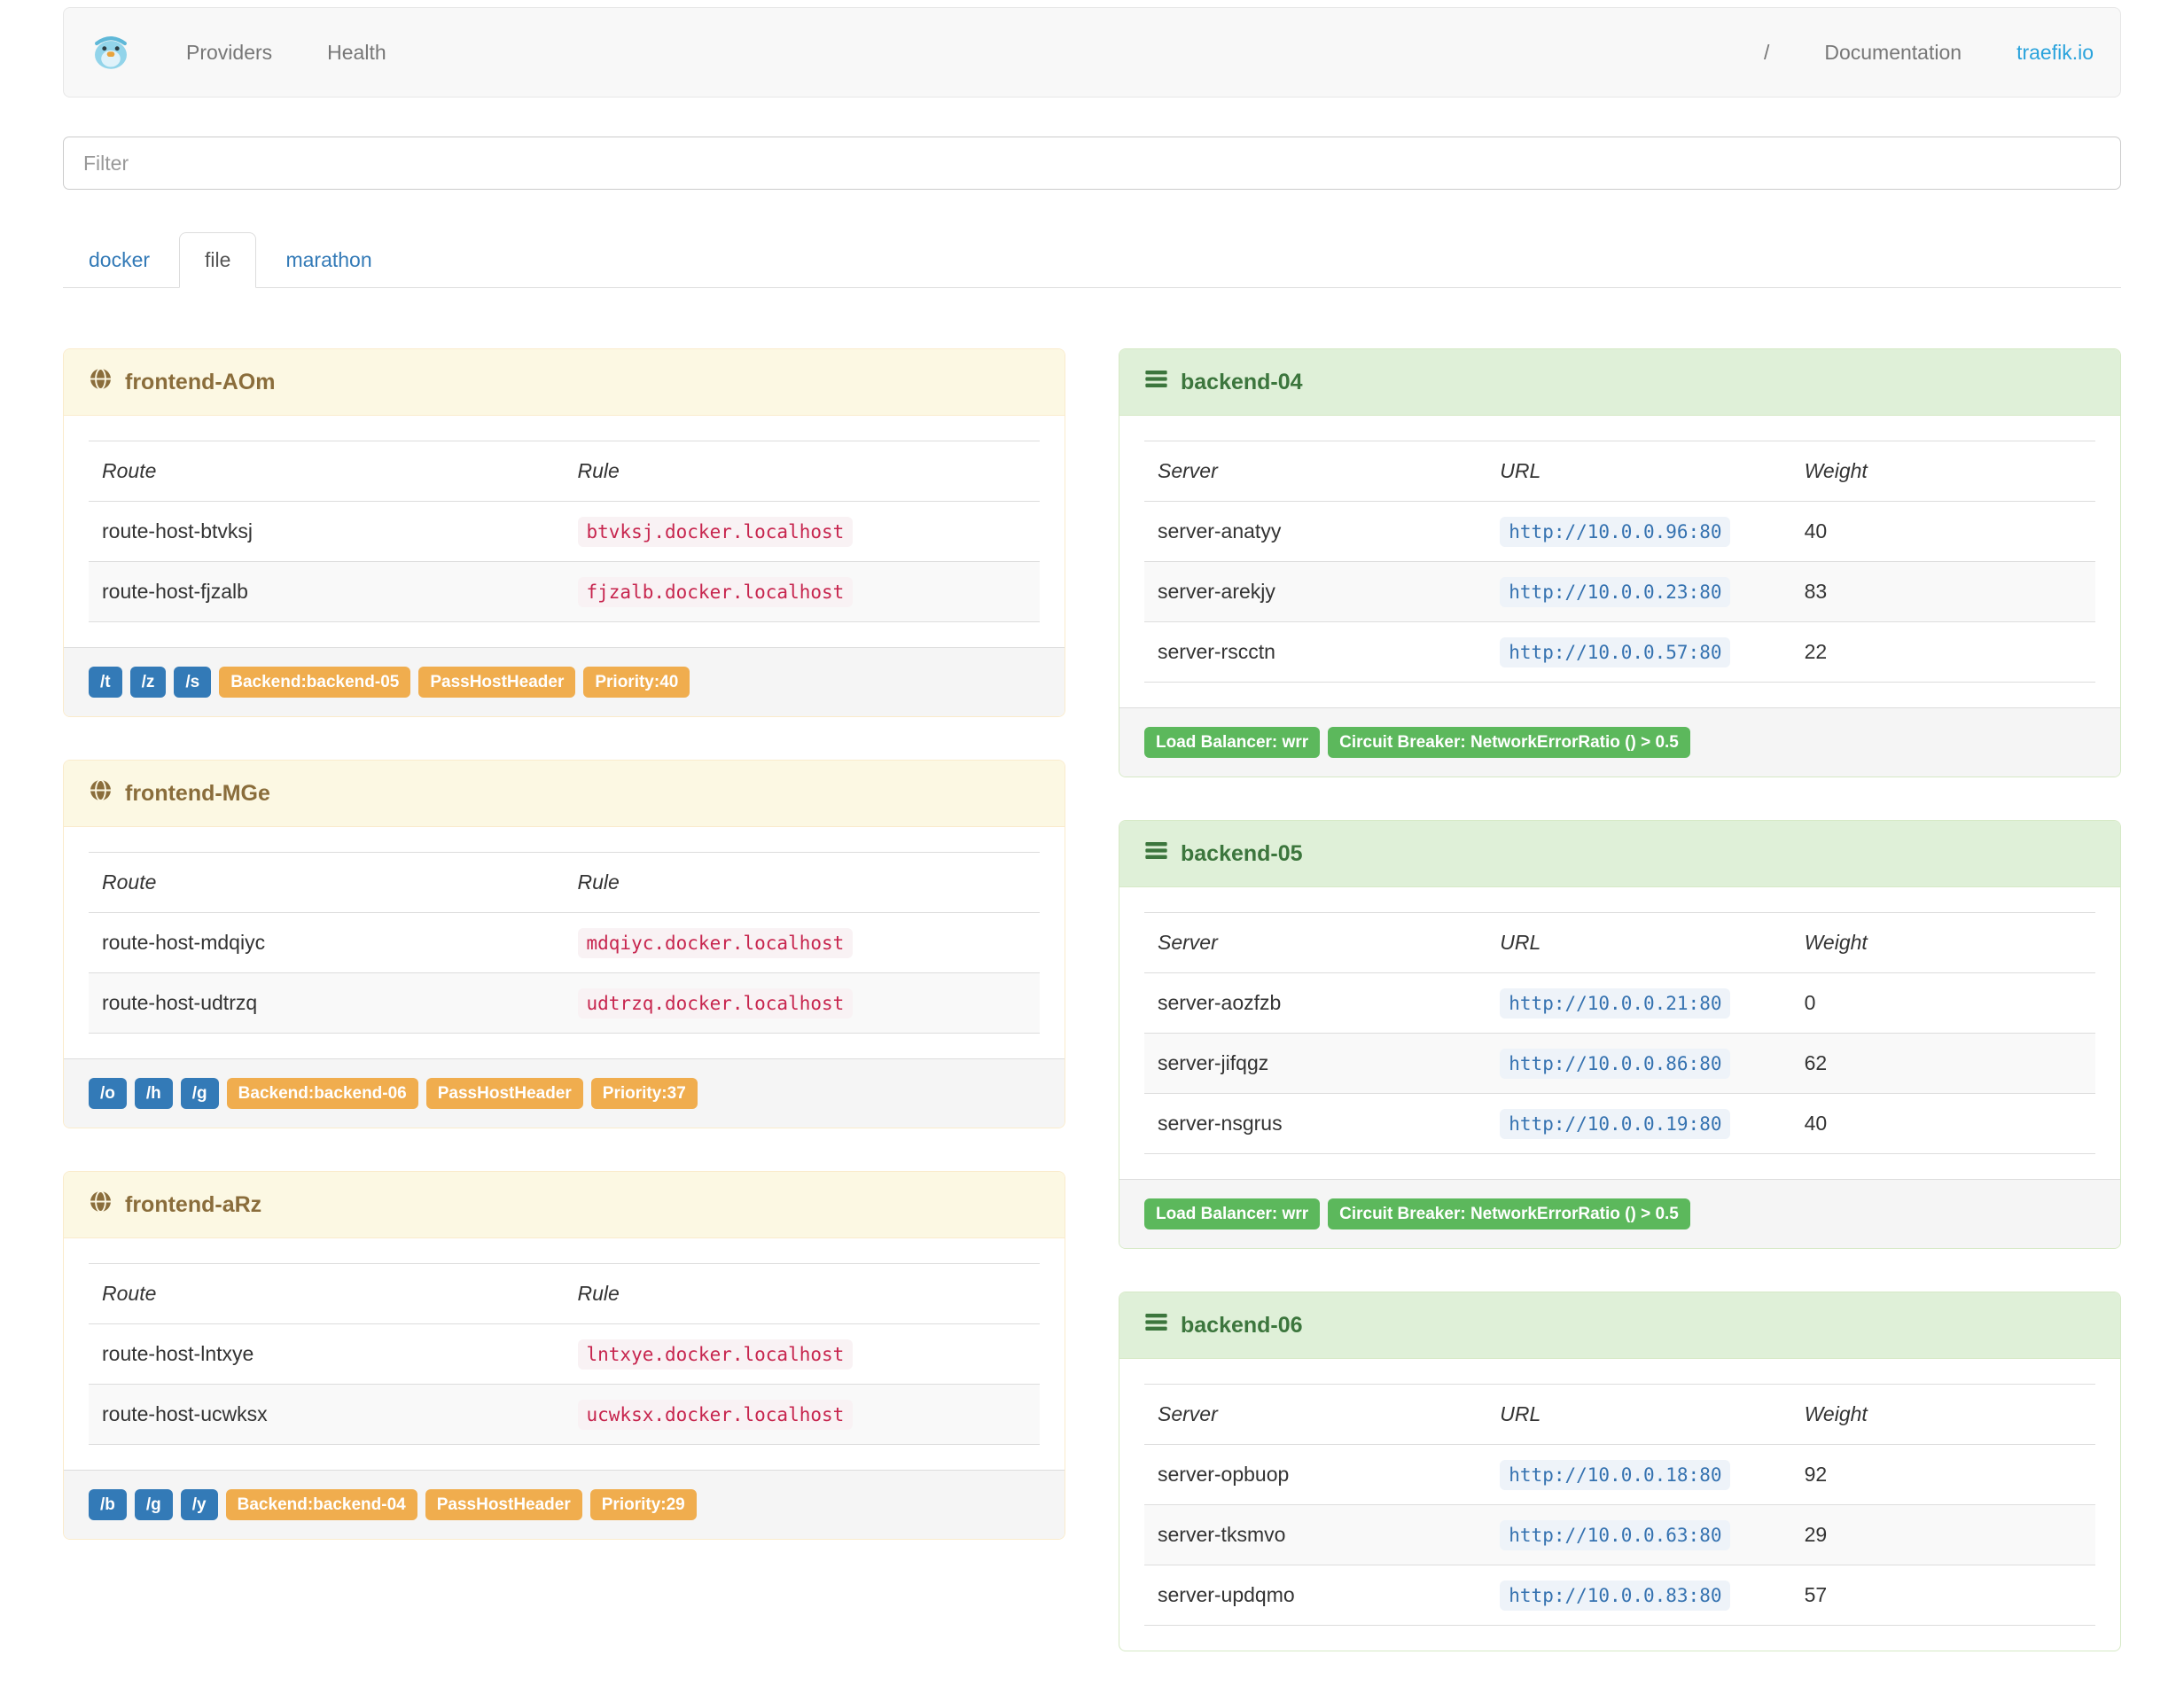 The width and height of the screenshot is (2184, 1686). Describe the element at coordinates (1315, 1063) in the screenshot. I see `server-name-cell: server-jifqgz` at that location.